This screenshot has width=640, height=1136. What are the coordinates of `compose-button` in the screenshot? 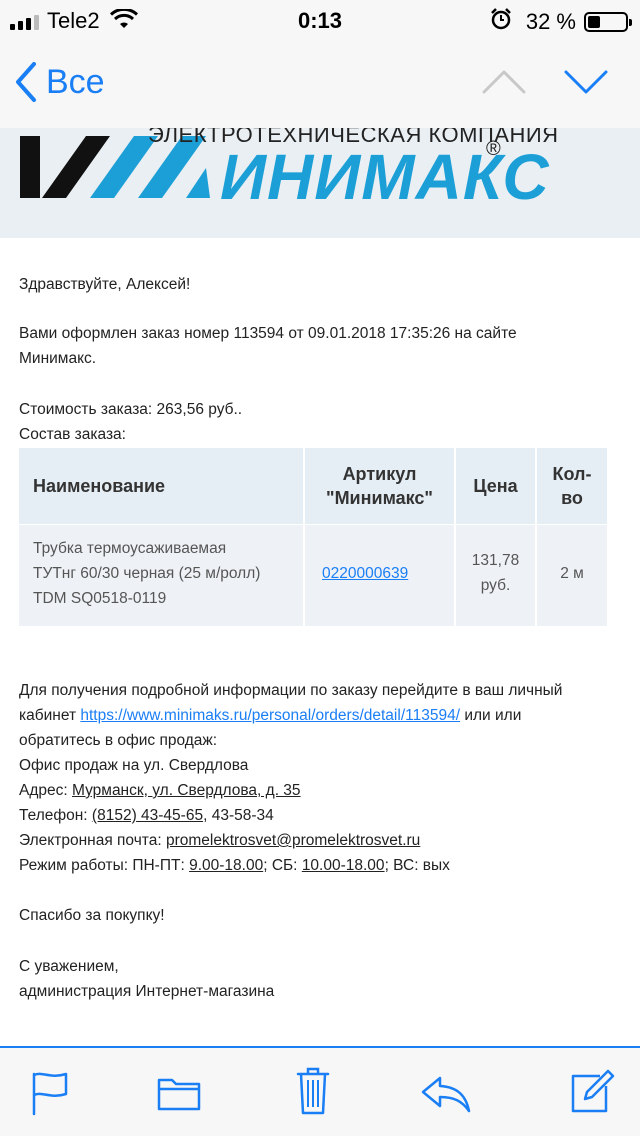 It's located at (593, 1093).